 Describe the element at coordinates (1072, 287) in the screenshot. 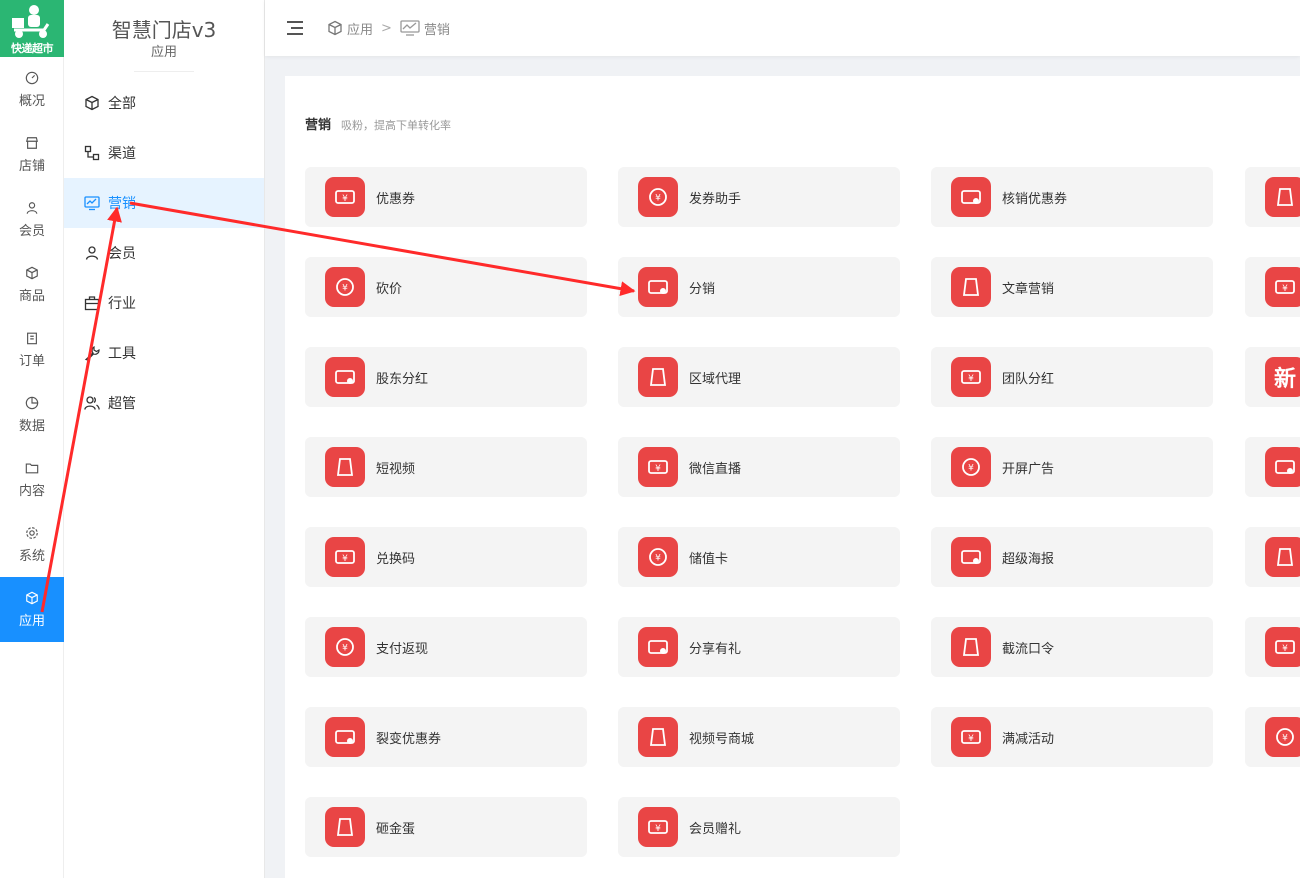

I see `app-tile: 文章营销` at that location.